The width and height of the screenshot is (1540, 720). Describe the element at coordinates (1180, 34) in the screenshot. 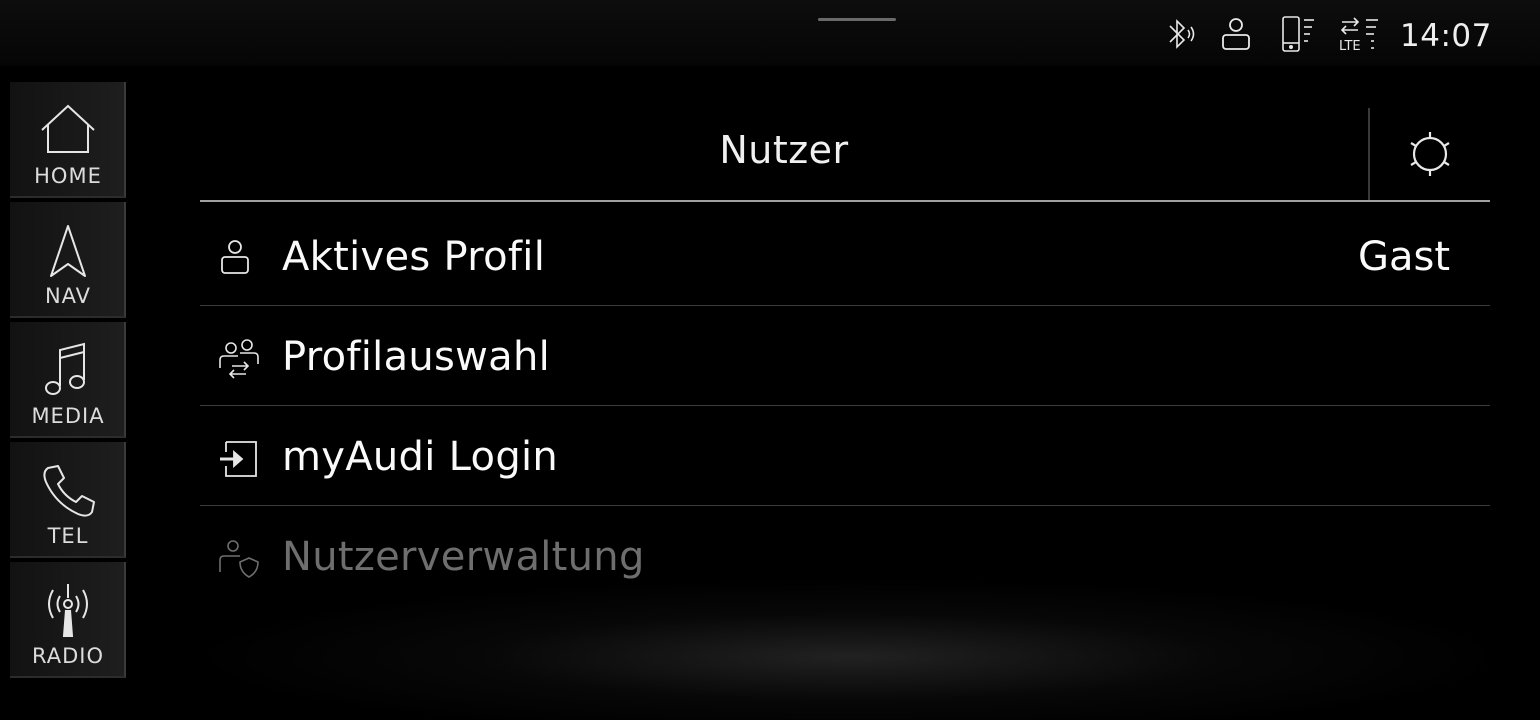

I see `bluetooth-icon` at that location.